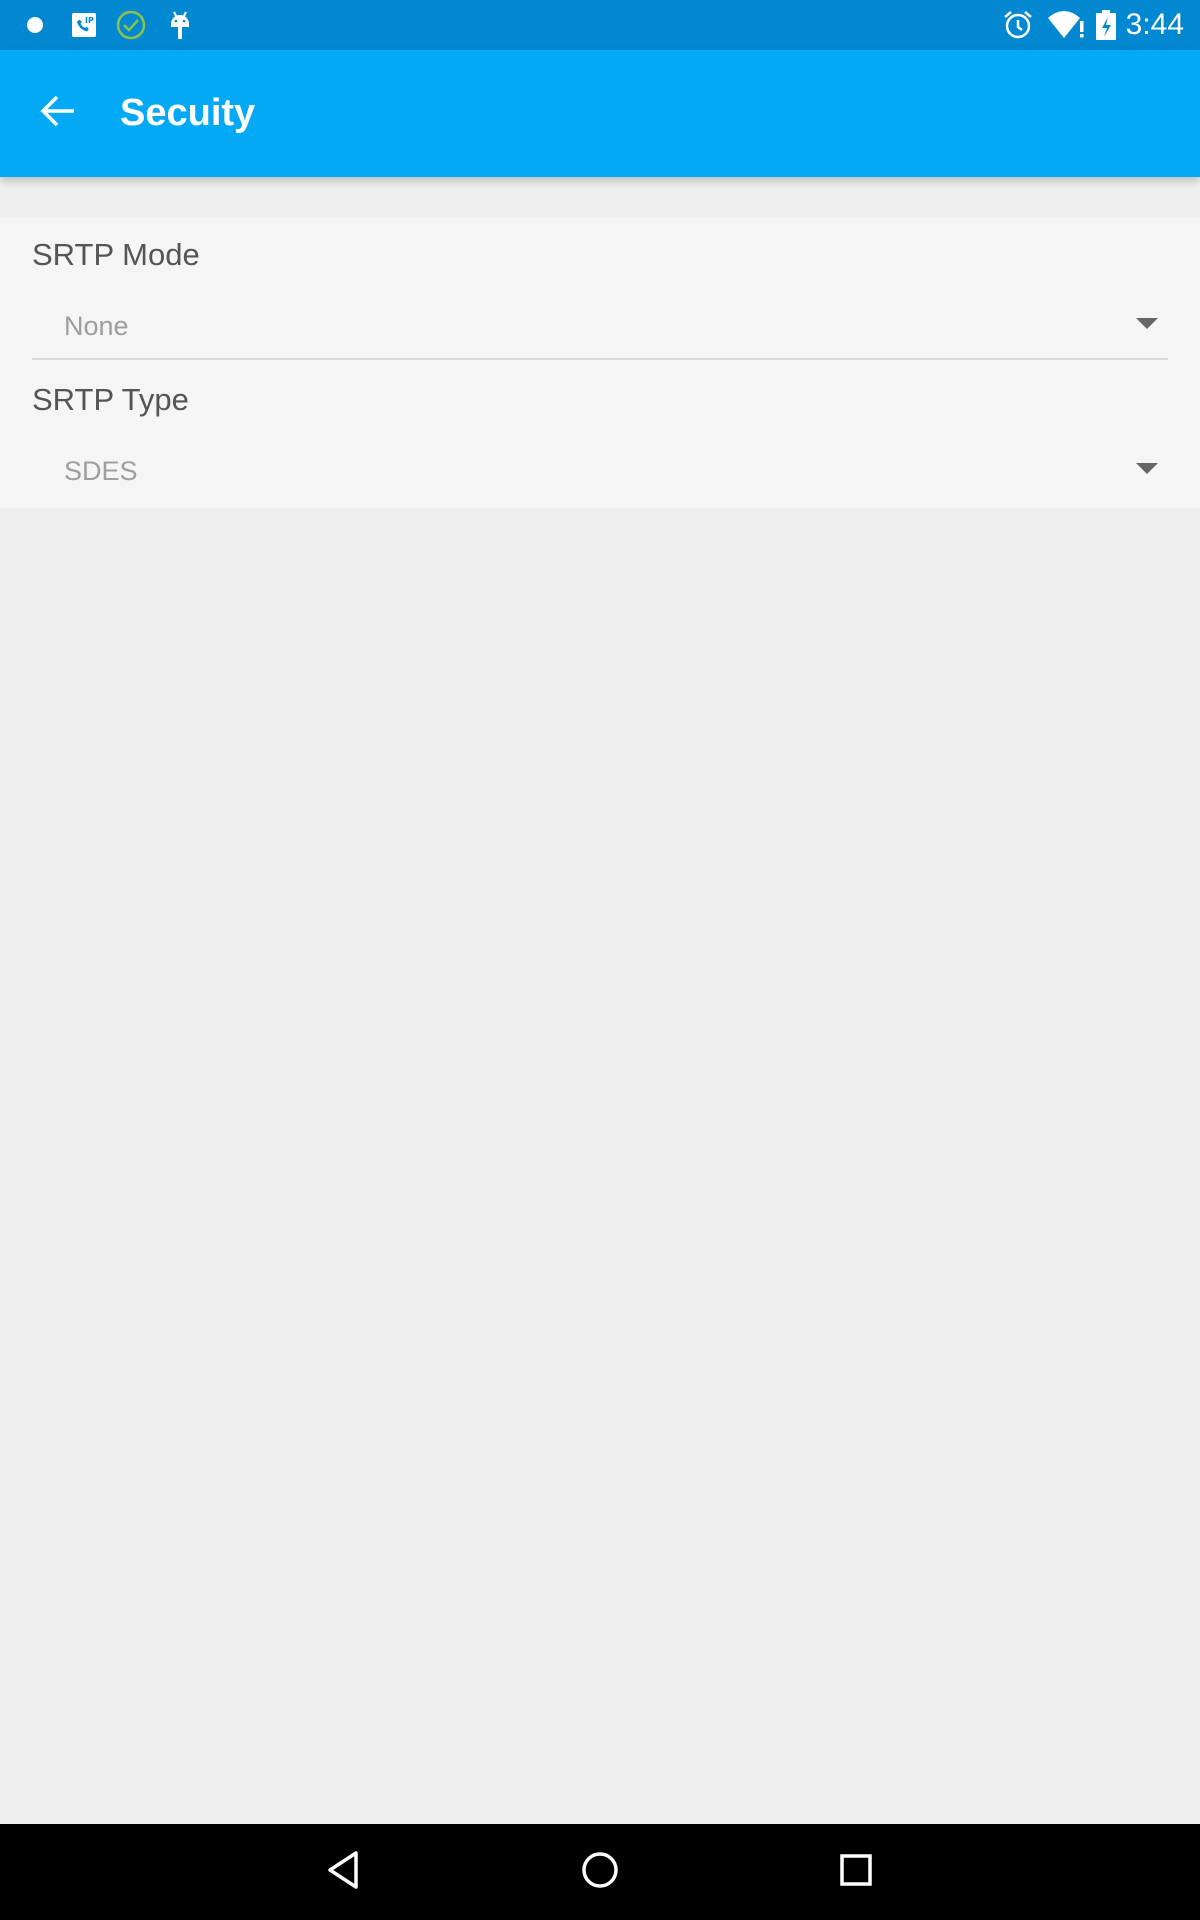 Image resolution: width=1200 pixels, height=1920 pixels. I want to click on android-debug-icon, so click(180, 25).